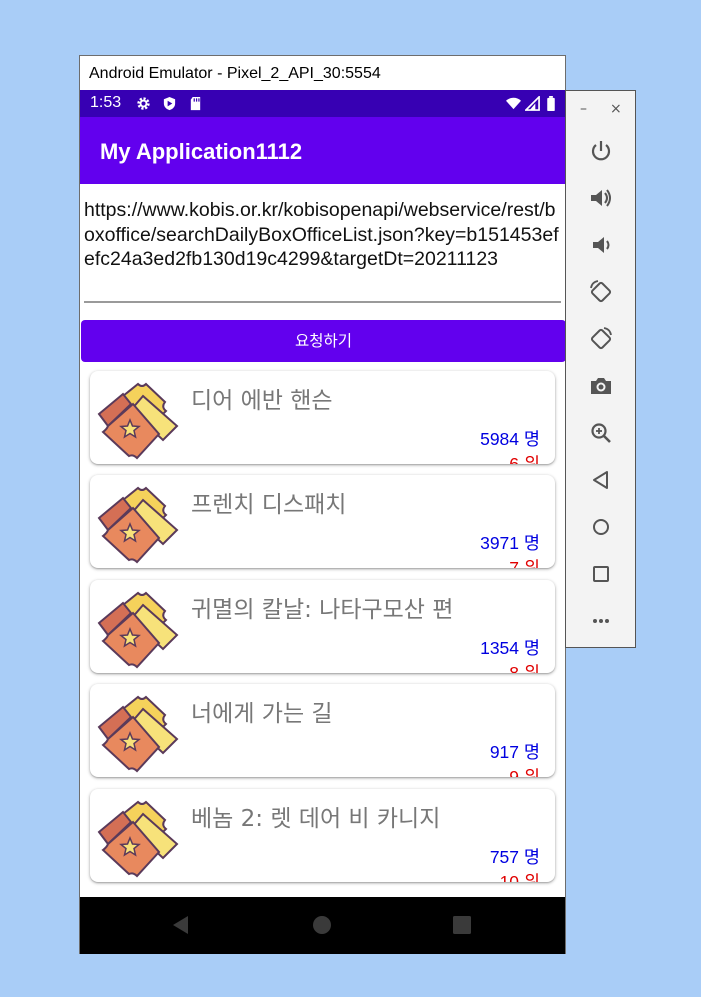  I want to click on emulator-toolbar: – ×, so click(600, 369).